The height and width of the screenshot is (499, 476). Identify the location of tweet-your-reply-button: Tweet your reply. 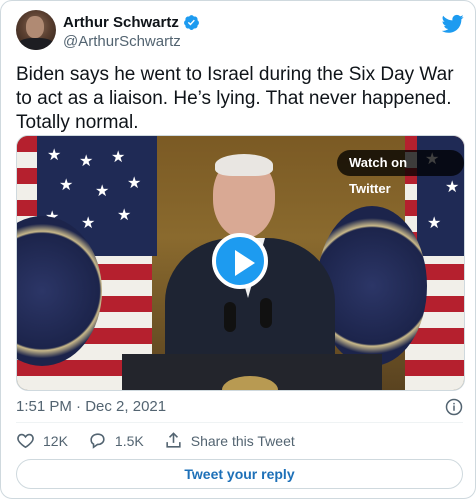
(239, 474).